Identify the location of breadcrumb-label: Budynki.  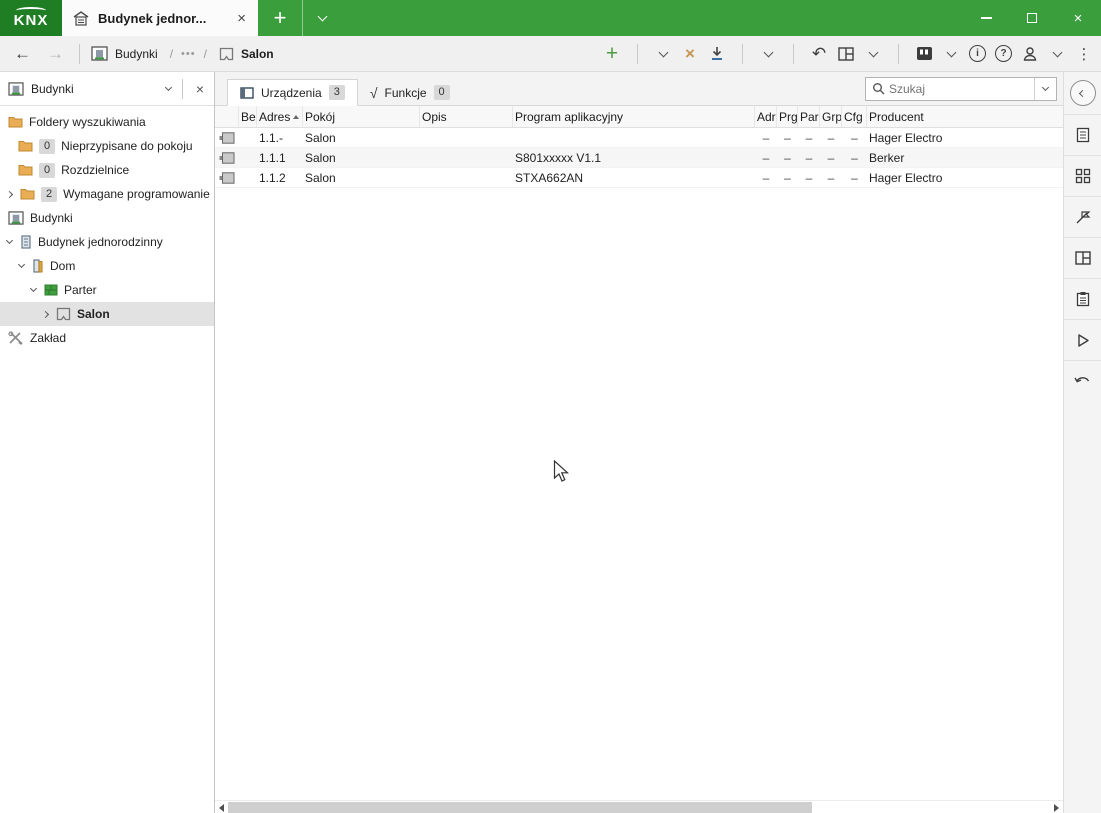
(136, 53).